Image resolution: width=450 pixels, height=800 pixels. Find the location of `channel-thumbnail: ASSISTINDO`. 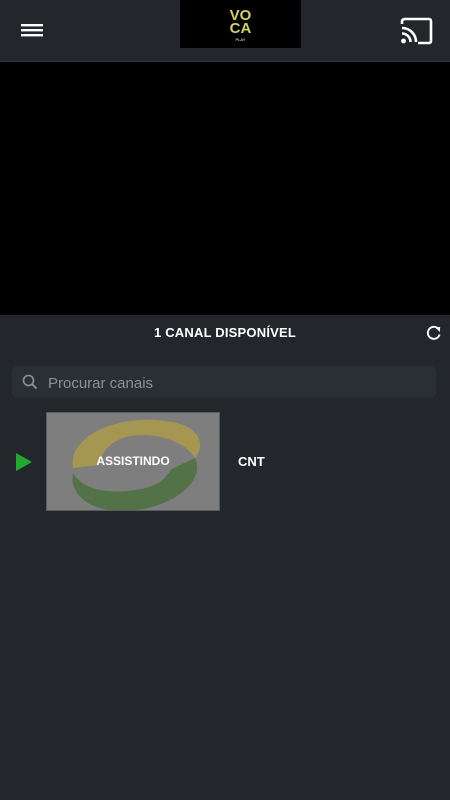

channel-thumbnail: ASSISTINDO is located at coordinates (133, 461).